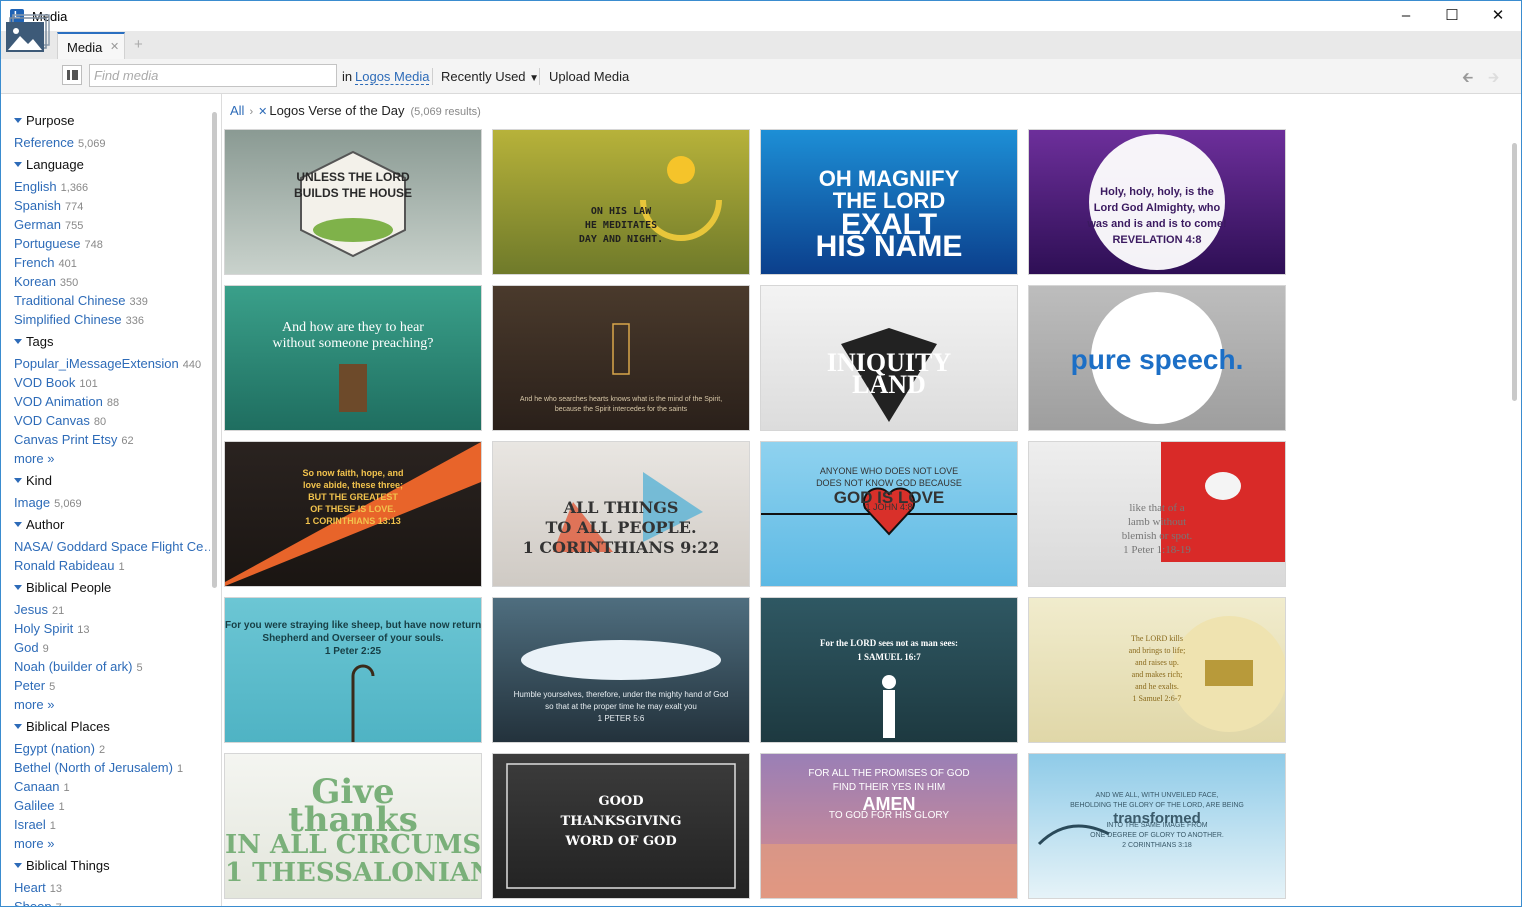  I want to click on facet-item: Noah (builder of ark) 5, so click(78, 666).